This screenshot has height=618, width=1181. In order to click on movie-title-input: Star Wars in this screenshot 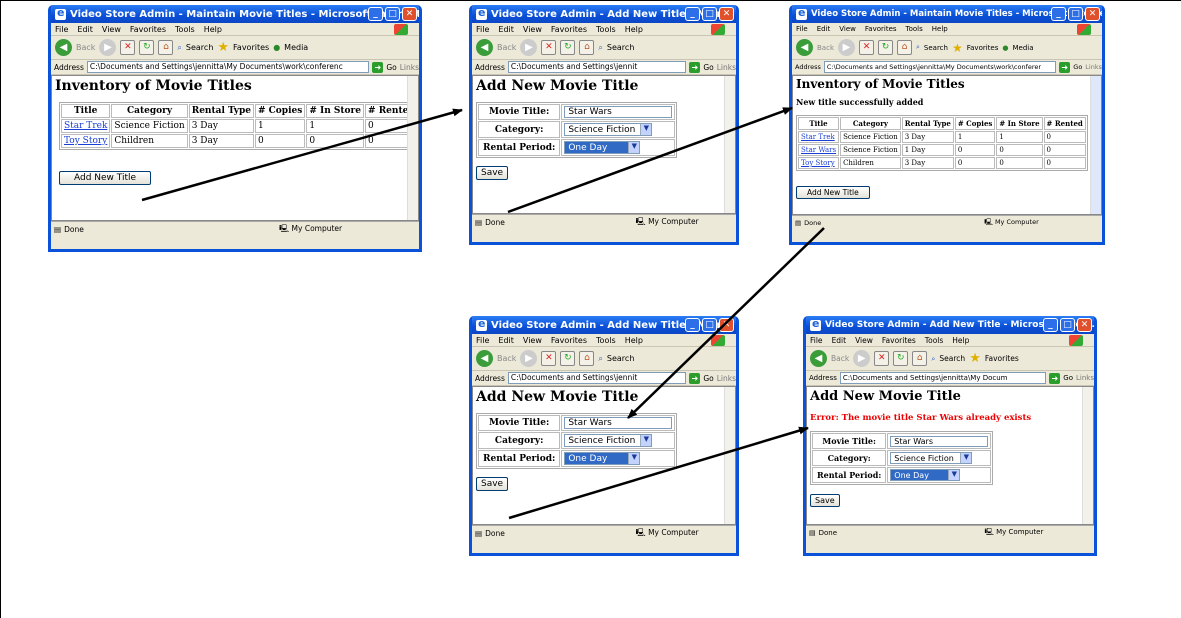, I will do `click(939, 441)`.